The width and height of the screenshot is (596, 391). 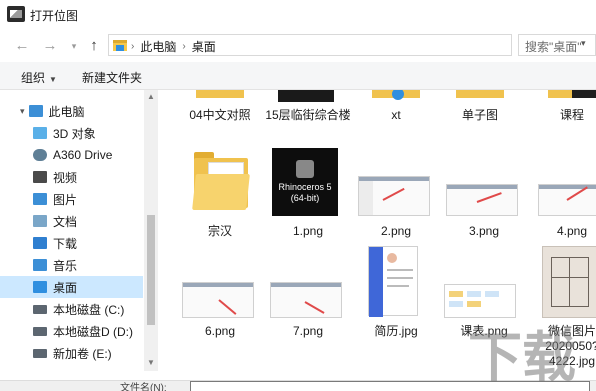 What do you see at coordinates (40, 221) in the screenshot?
I see `documents-folder-icon` at bounding box center [40, 221].